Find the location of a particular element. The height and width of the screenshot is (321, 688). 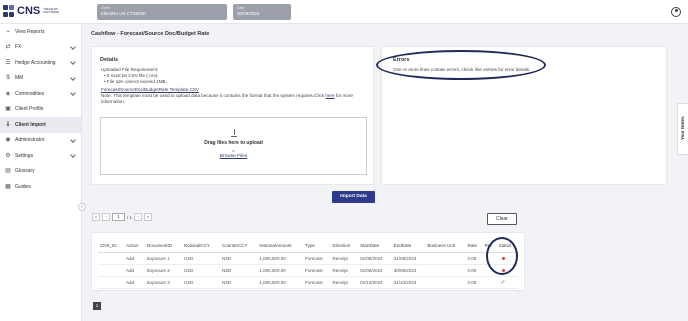

sidebar-item-label: View Reports is located at coordinates (30, 31).